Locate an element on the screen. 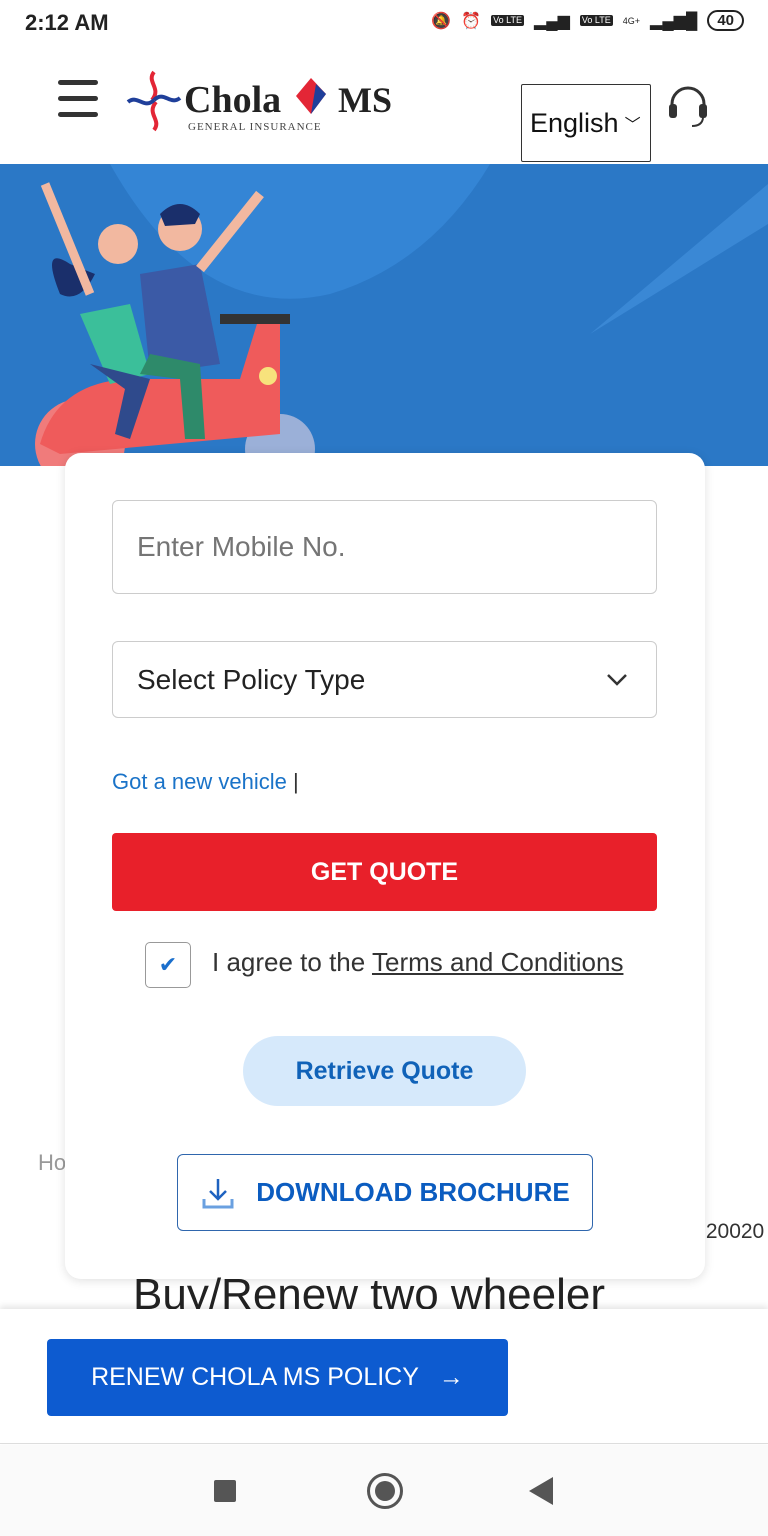 This screenshot has width=768, height=1536. get-quote-button: GET QUOTE is located at coordinates (384, 872).